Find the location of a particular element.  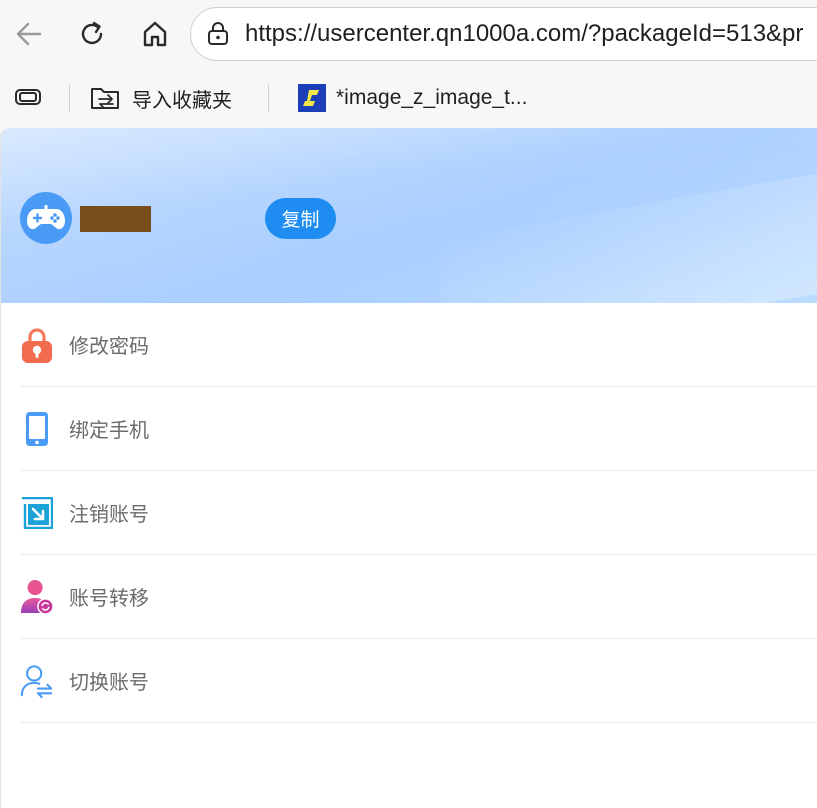

menu-item-label: 修改密码 is located at coordinates (109, 346).